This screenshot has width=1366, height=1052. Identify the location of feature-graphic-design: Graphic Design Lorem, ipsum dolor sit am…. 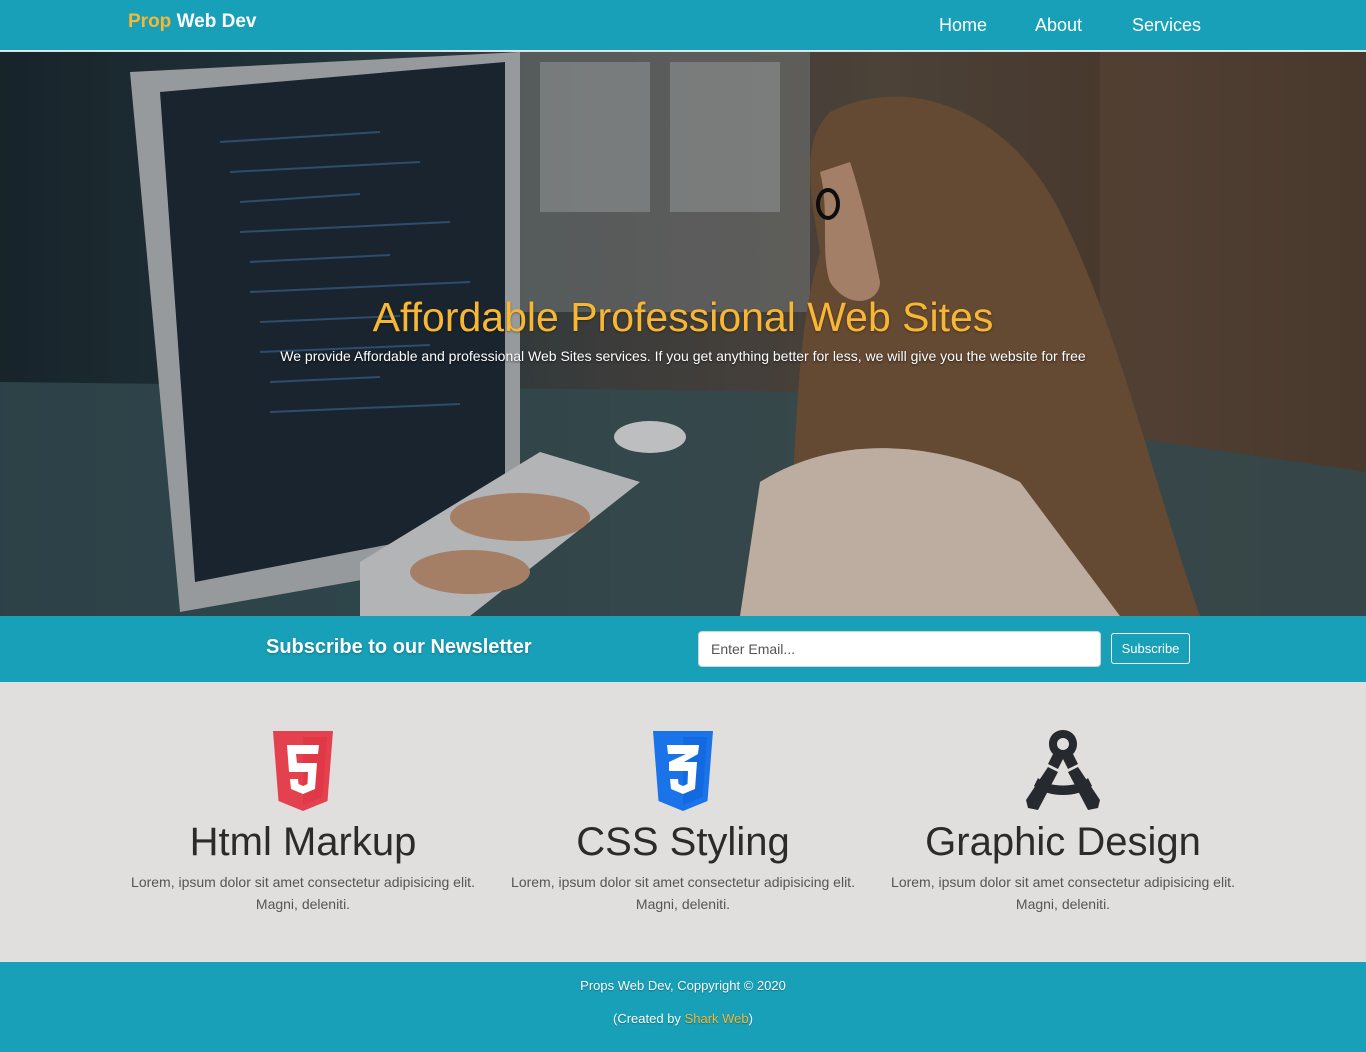
(1063, 820).